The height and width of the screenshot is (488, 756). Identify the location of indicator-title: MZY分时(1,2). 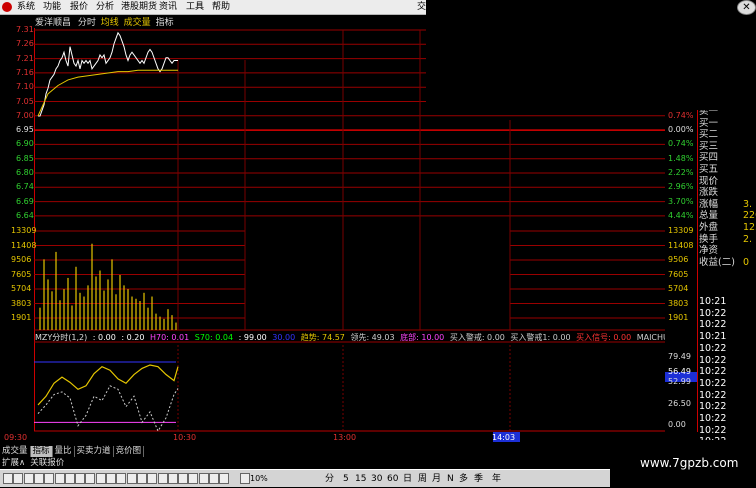
(61, 337).